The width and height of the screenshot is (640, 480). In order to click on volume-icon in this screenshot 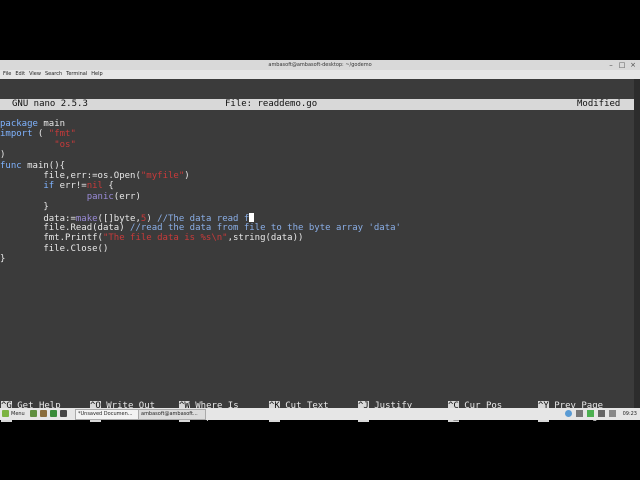, I will do `click(601, 413)`.